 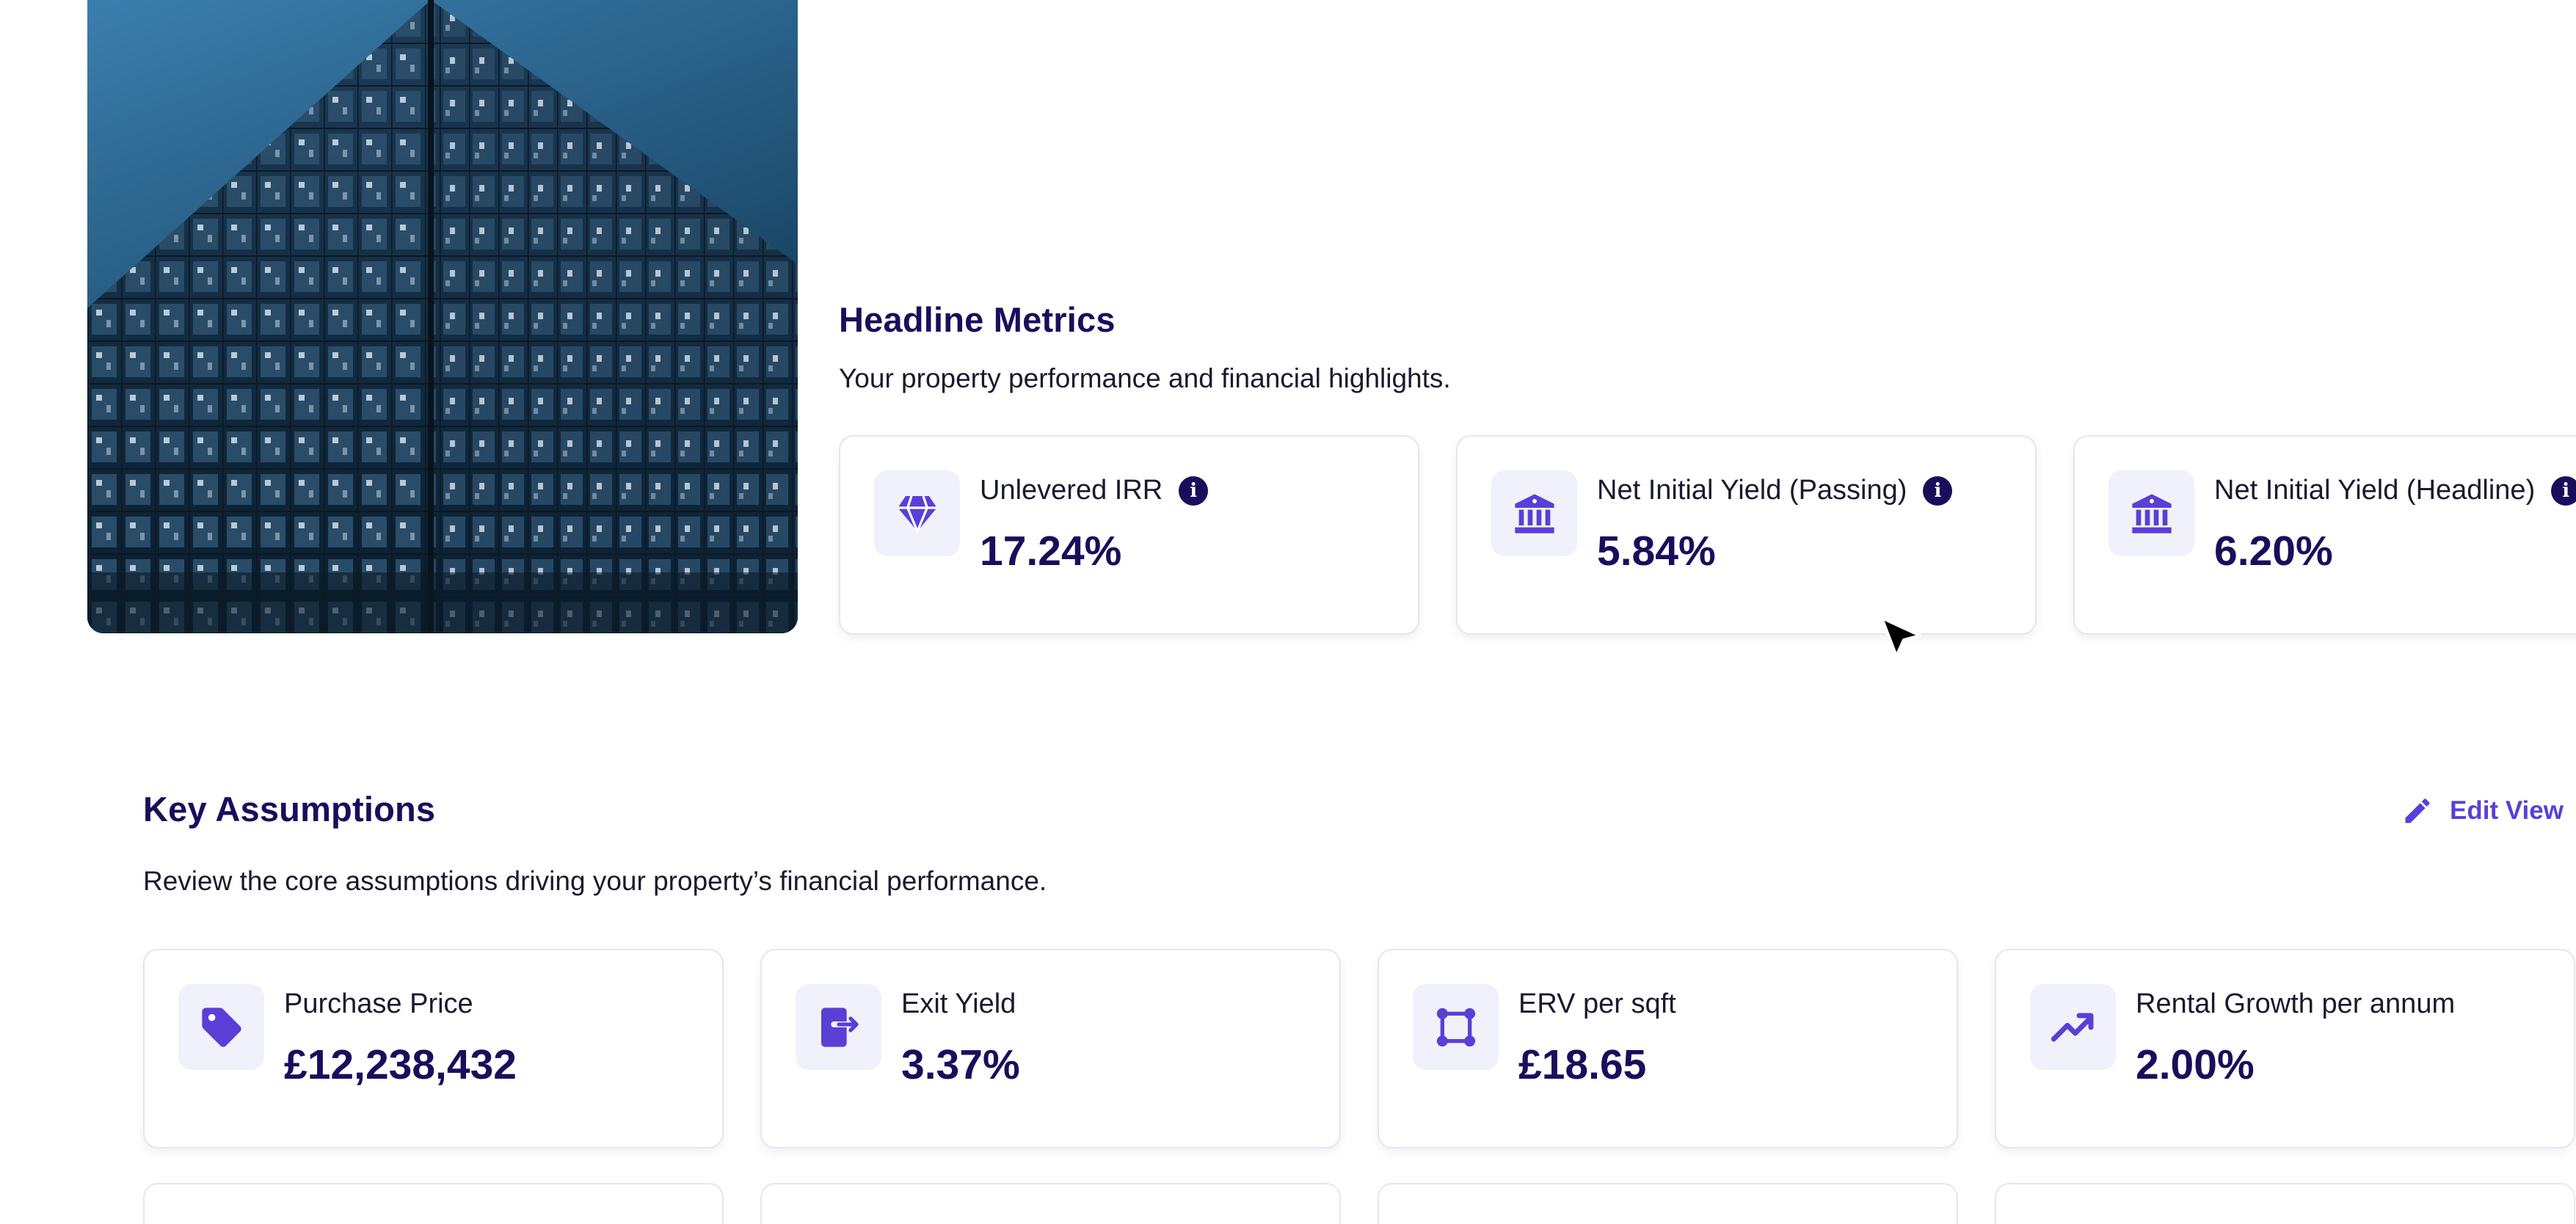 I want to click on diamond-icon, so click(x=917, y=513).